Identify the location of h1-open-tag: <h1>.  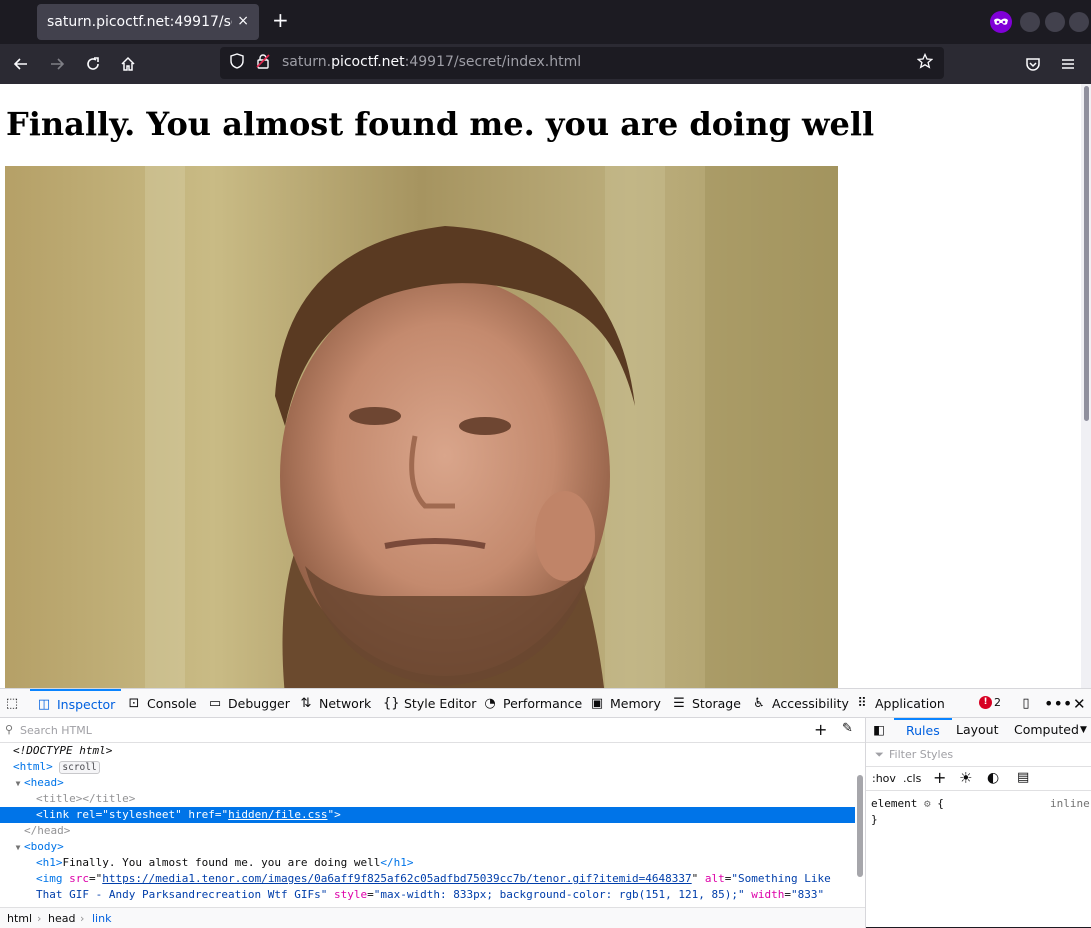
(49, 862).